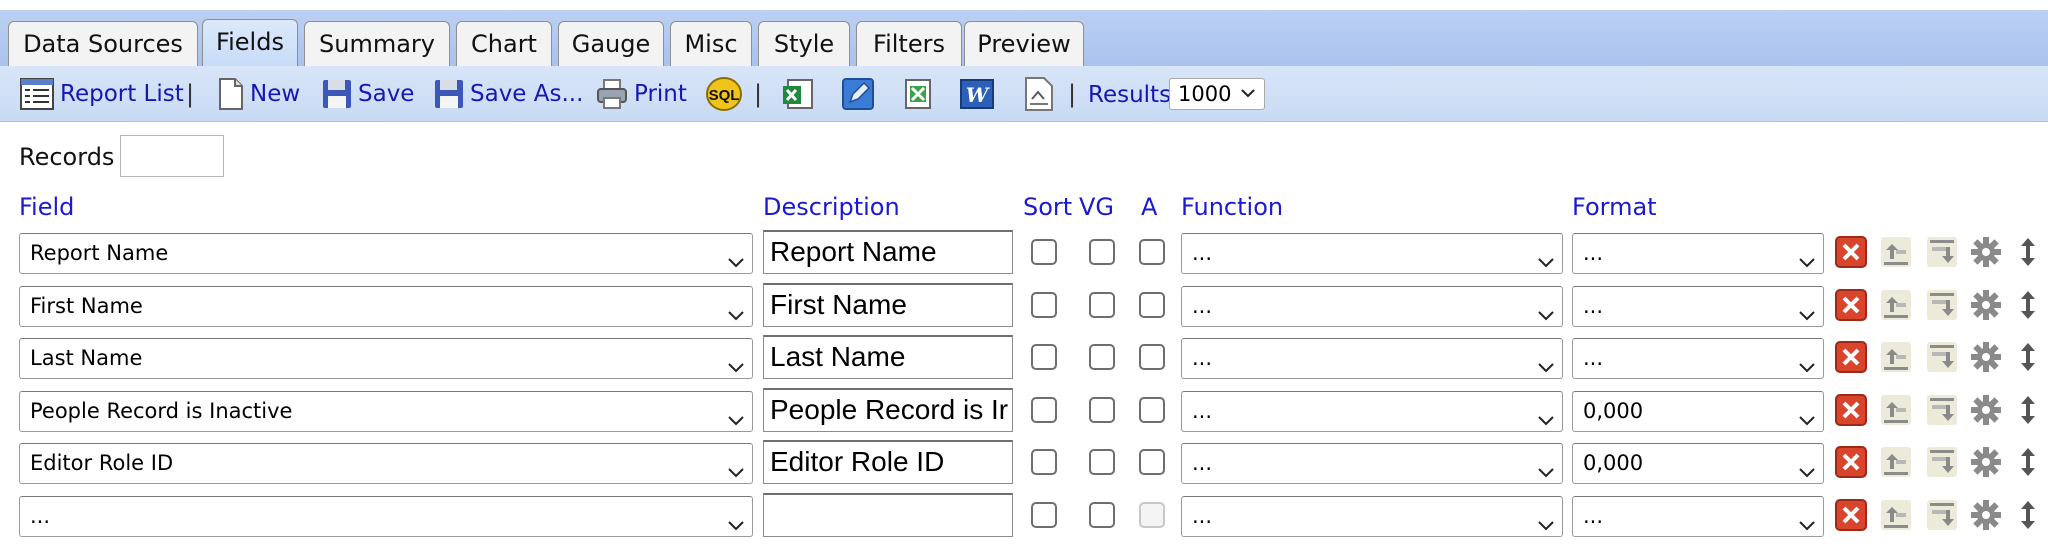  Describe the element at coordinates (804, 44) in the screenshot. I see `tab-style: Style` at that location.